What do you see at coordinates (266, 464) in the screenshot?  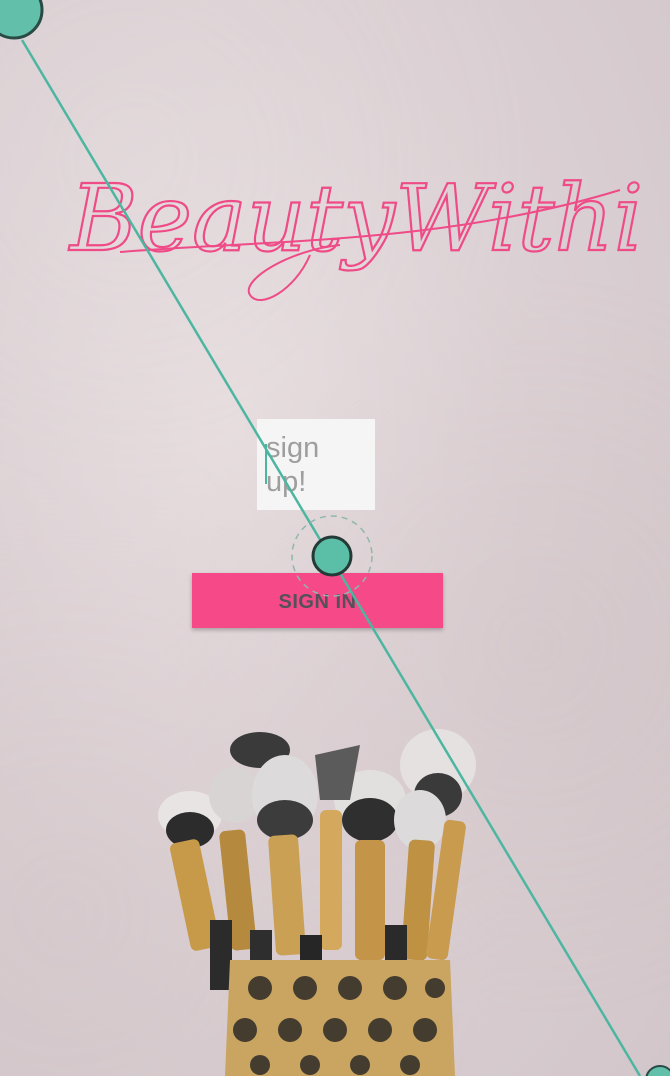 I see `text-cursor` at bounding box center [266, 464].